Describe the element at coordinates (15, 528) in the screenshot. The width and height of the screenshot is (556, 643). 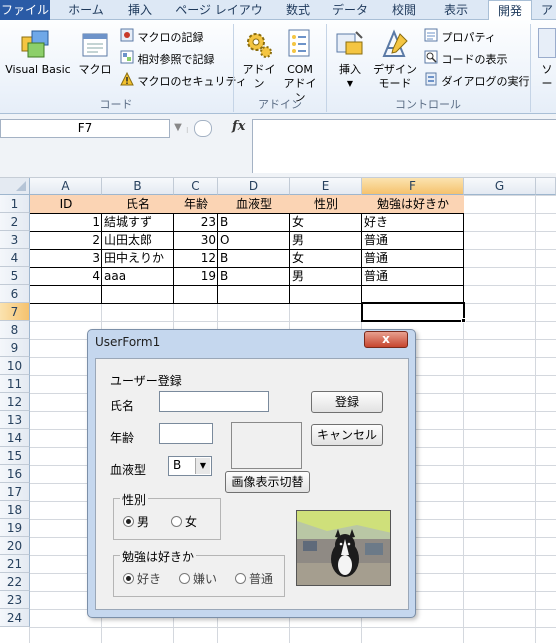
I see `row-header: 19` at that location.